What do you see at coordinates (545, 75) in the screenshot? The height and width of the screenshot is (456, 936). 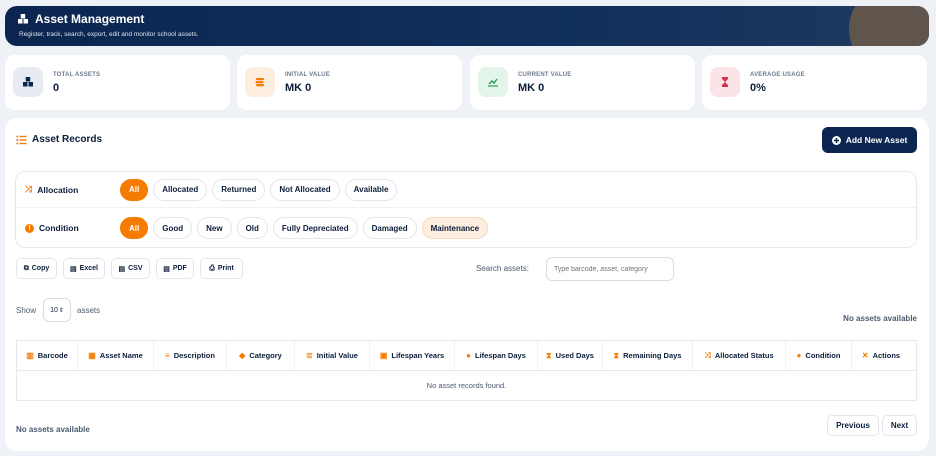 I see `stat-label: CURRENT VALUE` at bounding box center [545, 75].